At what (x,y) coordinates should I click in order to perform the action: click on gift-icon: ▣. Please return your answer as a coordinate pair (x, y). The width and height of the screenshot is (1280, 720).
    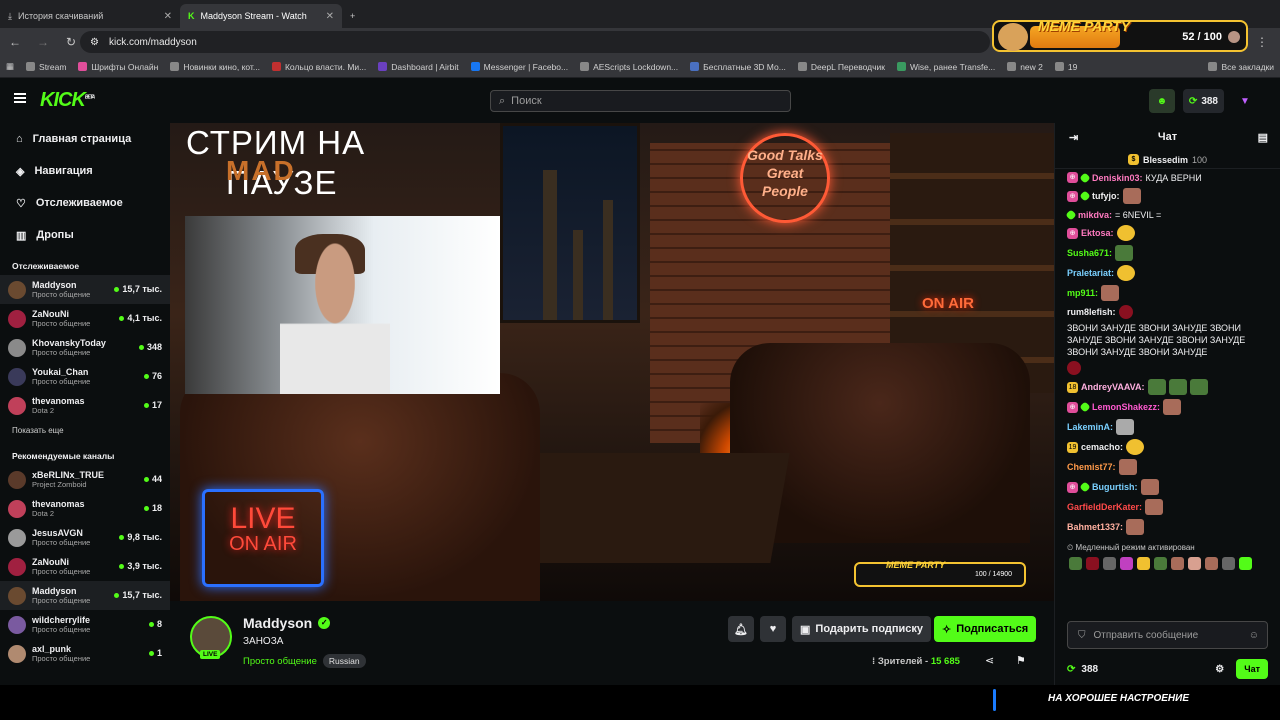
    Looking at the image, I should click on (805, 629).